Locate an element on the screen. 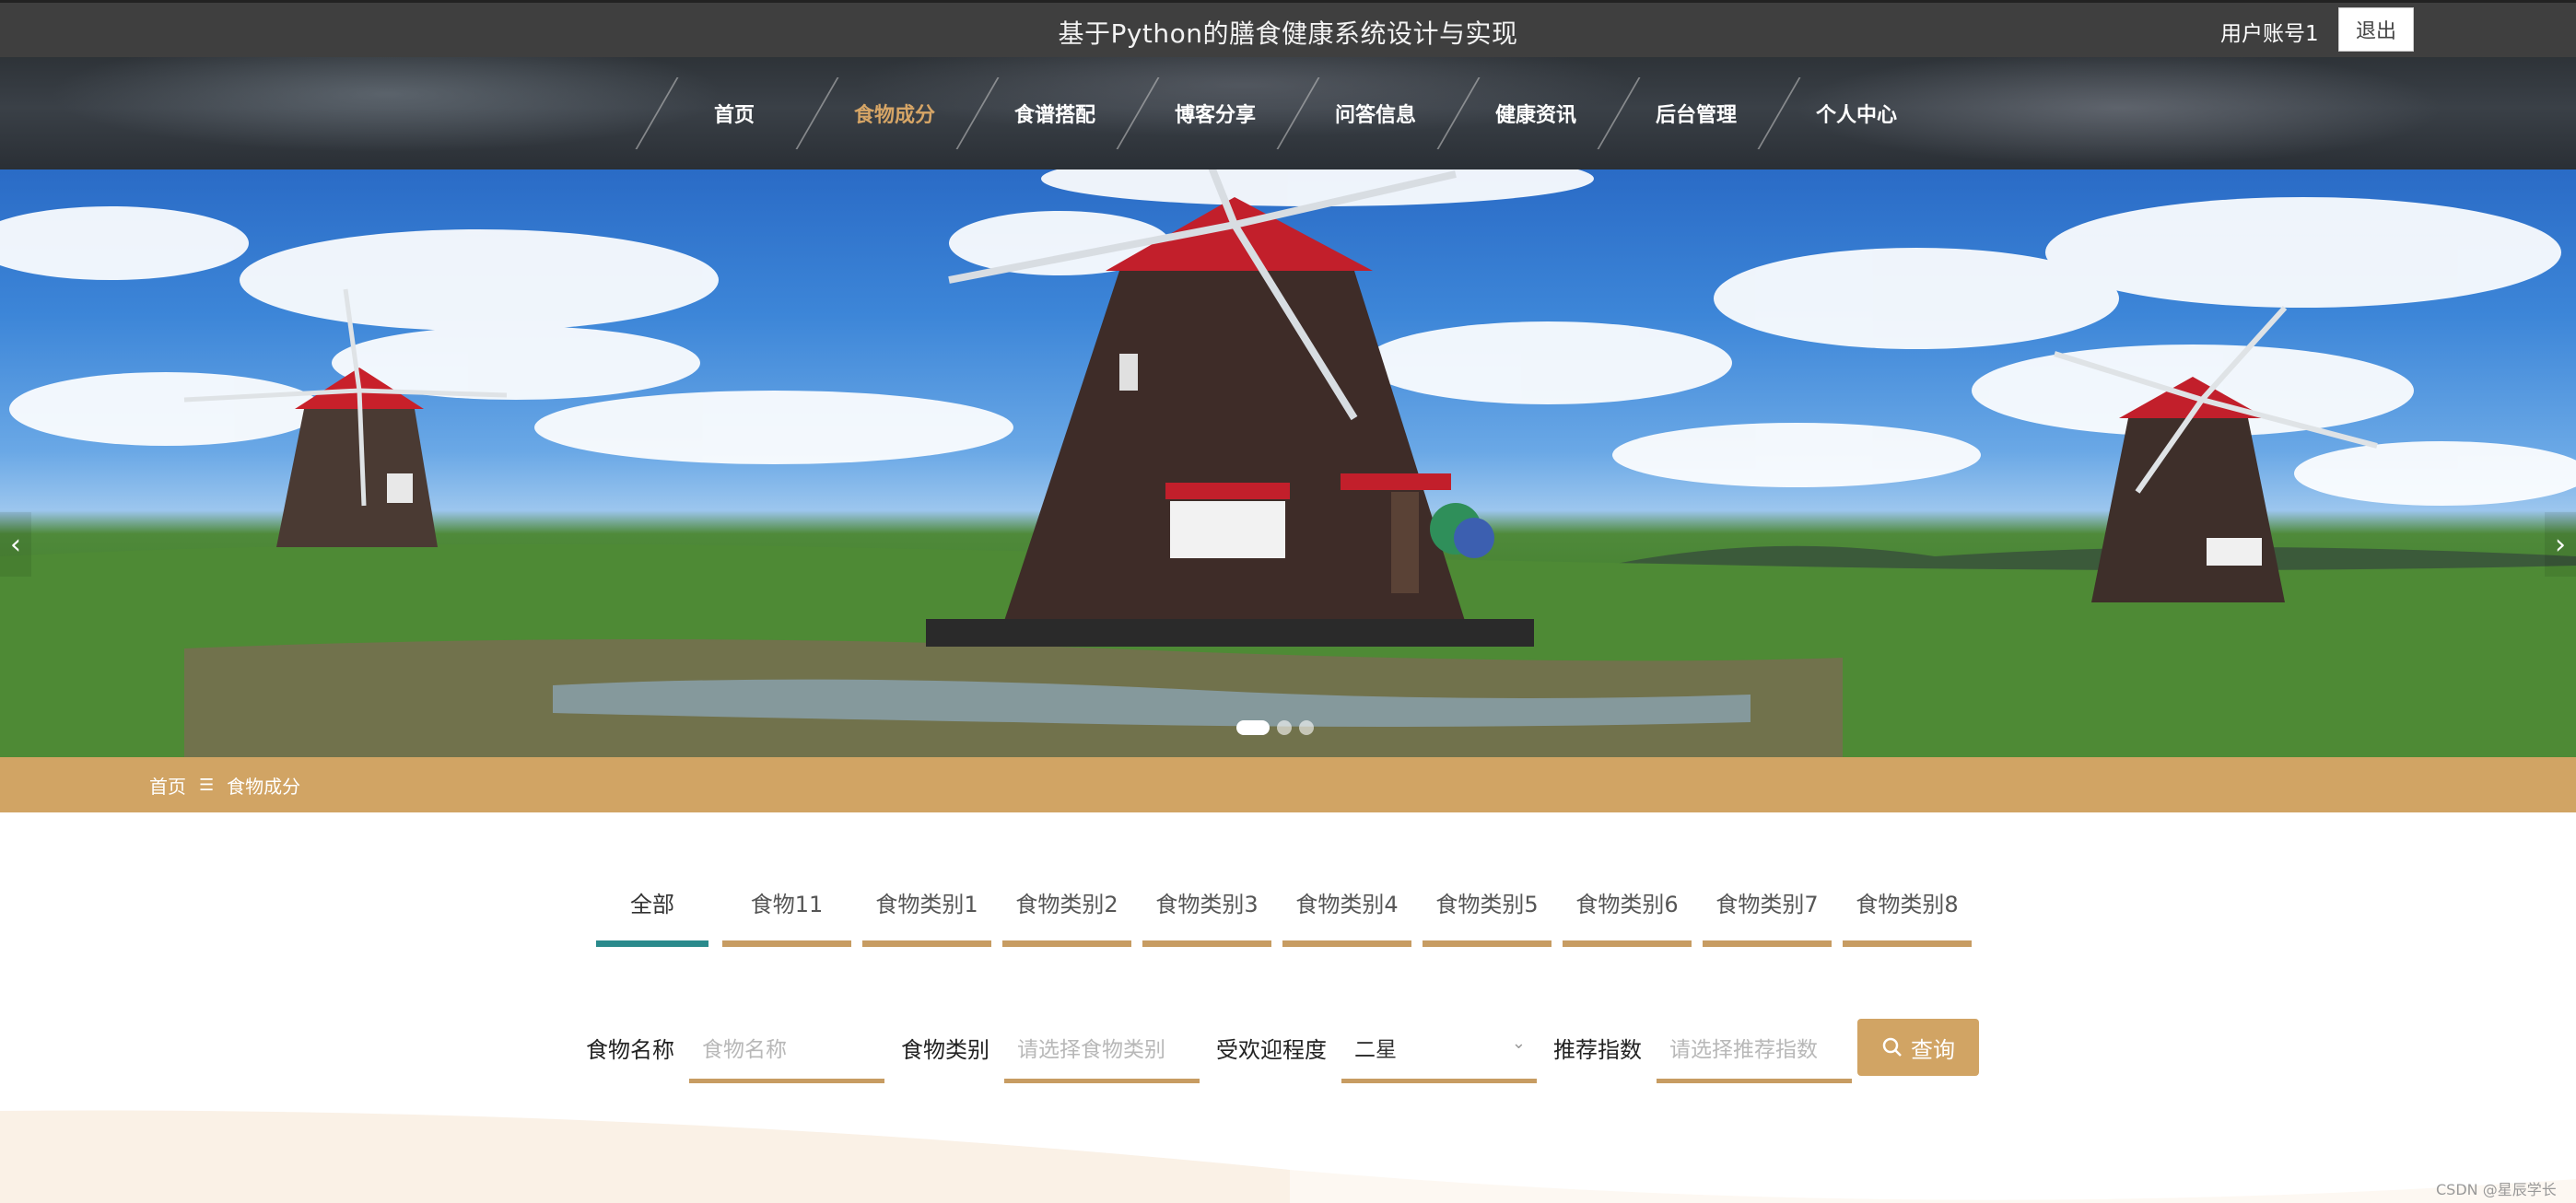  tab-category-6: 食物类别6 is located at coordinates (1627, 914).